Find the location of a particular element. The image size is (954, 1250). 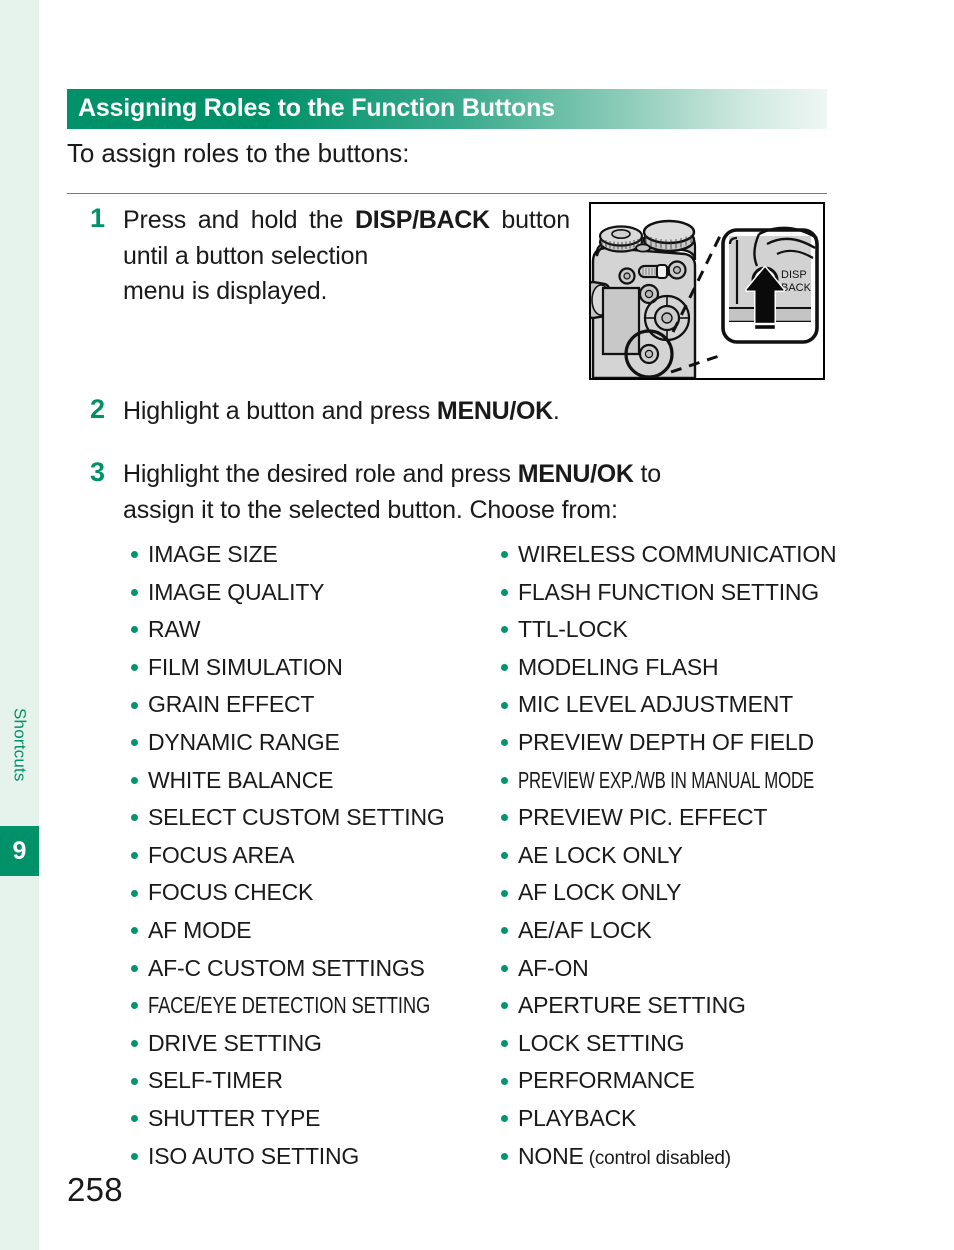

list-item: LOCK SETTING is located at coordinates (711, 1044).